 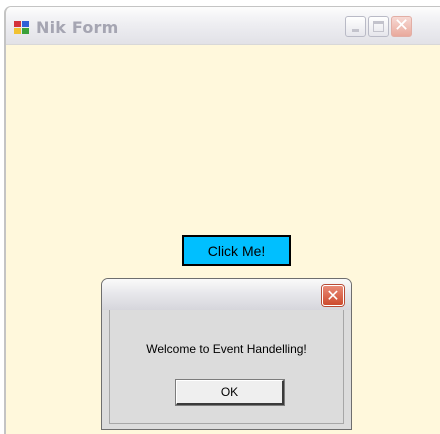 I want to click on minimize-button, so click(x=355, y=26).